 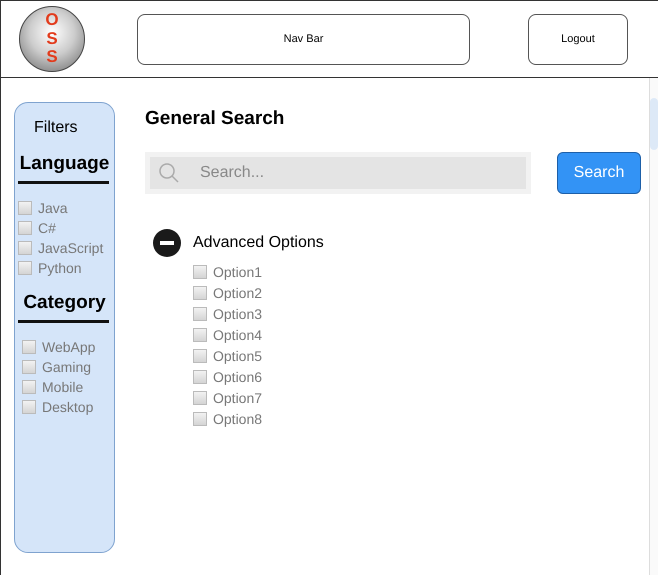 I want to click on checkbox-label: C#, so click(x=47, y=228).